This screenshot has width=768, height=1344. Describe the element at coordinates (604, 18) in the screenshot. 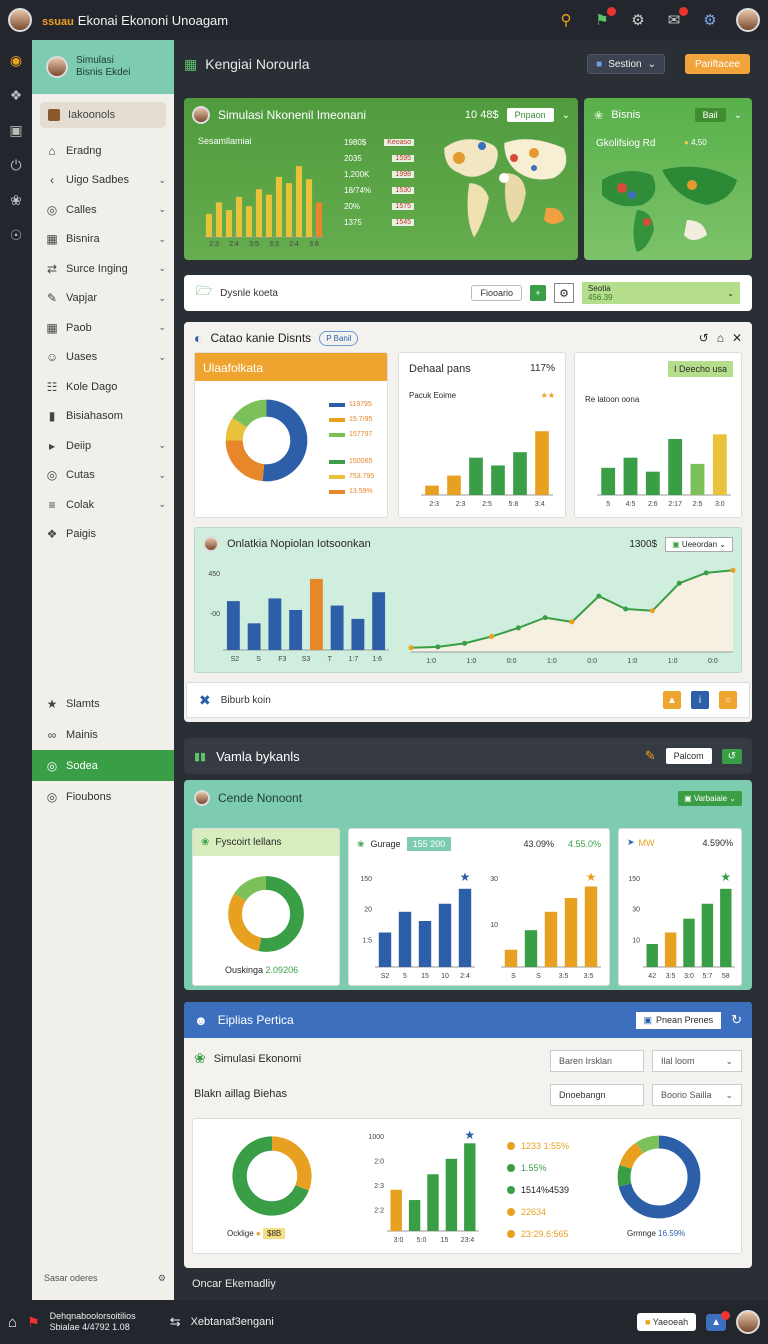

I see `notifications-icon: ⚑` at that location.